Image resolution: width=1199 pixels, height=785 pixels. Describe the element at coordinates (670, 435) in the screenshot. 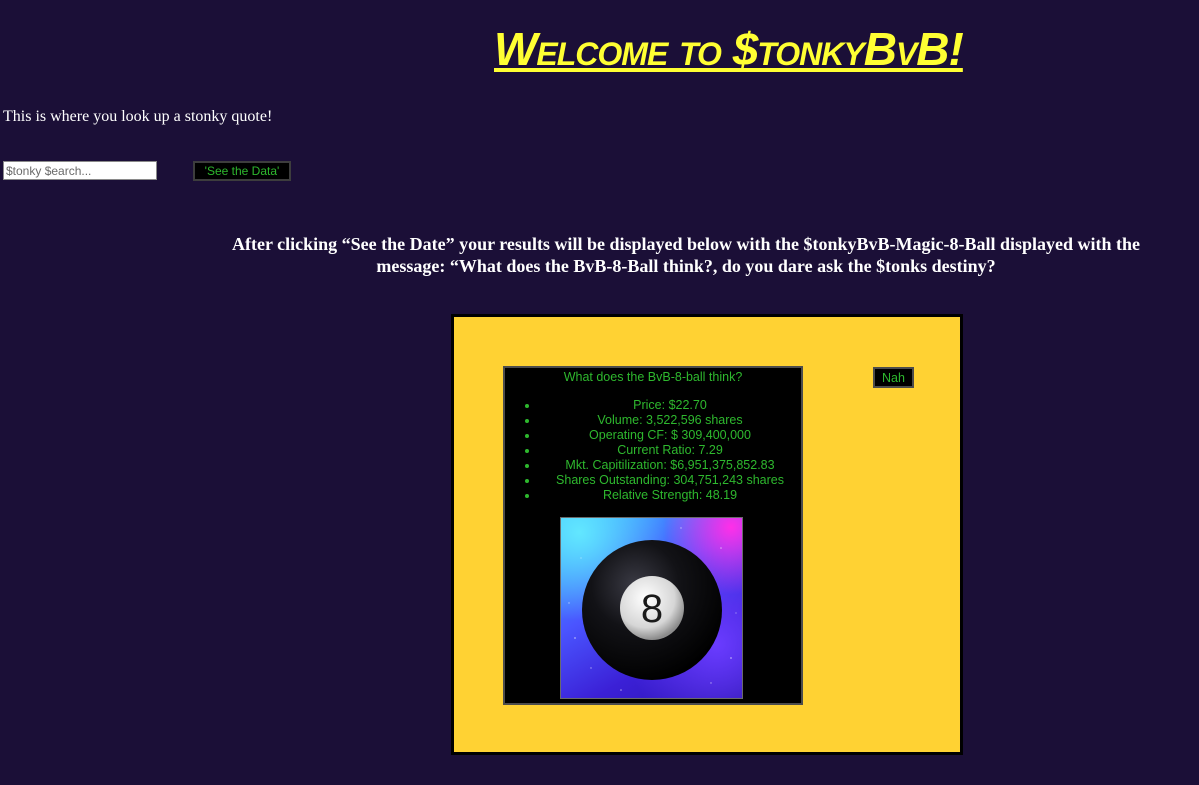

I see `metric-operating-cf: Operating CF: $ 309,400,000` at that location.